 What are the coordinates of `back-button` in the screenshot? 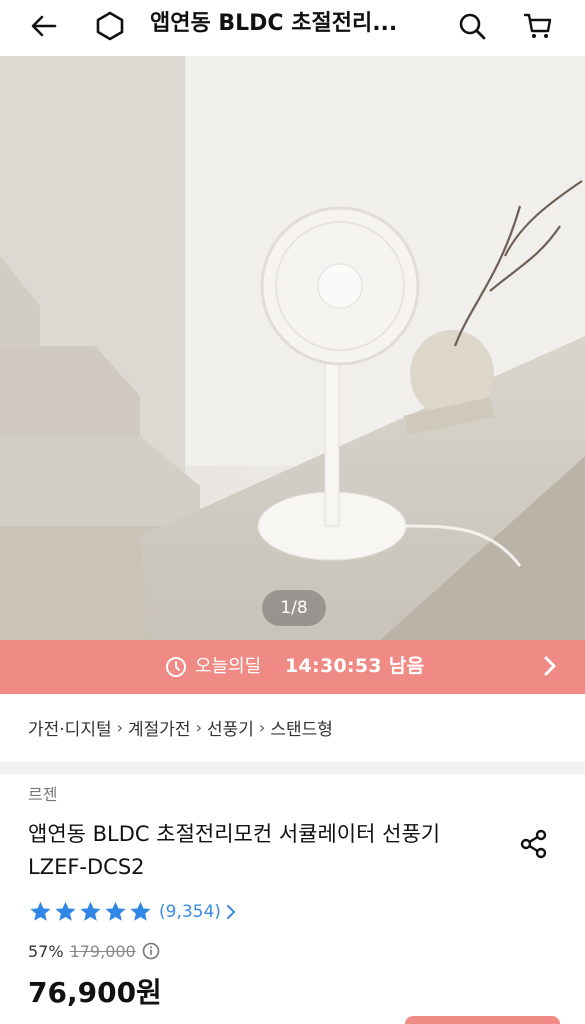 It's located at (44, 26).